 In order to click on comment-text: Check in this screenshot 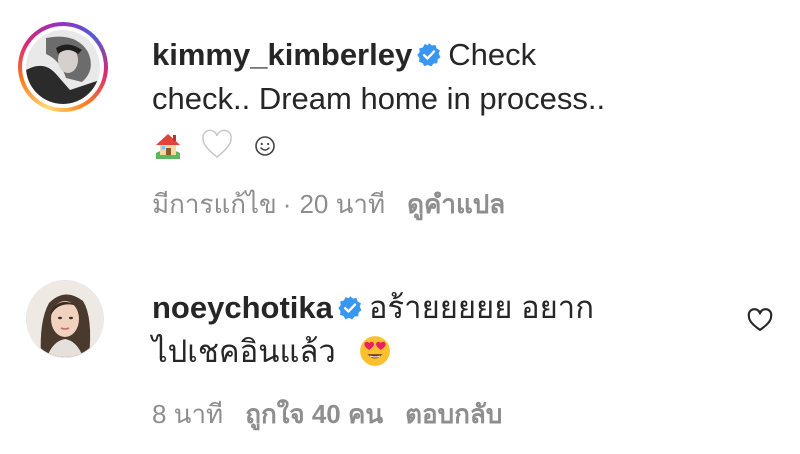, I will do `click(492, 54)`.